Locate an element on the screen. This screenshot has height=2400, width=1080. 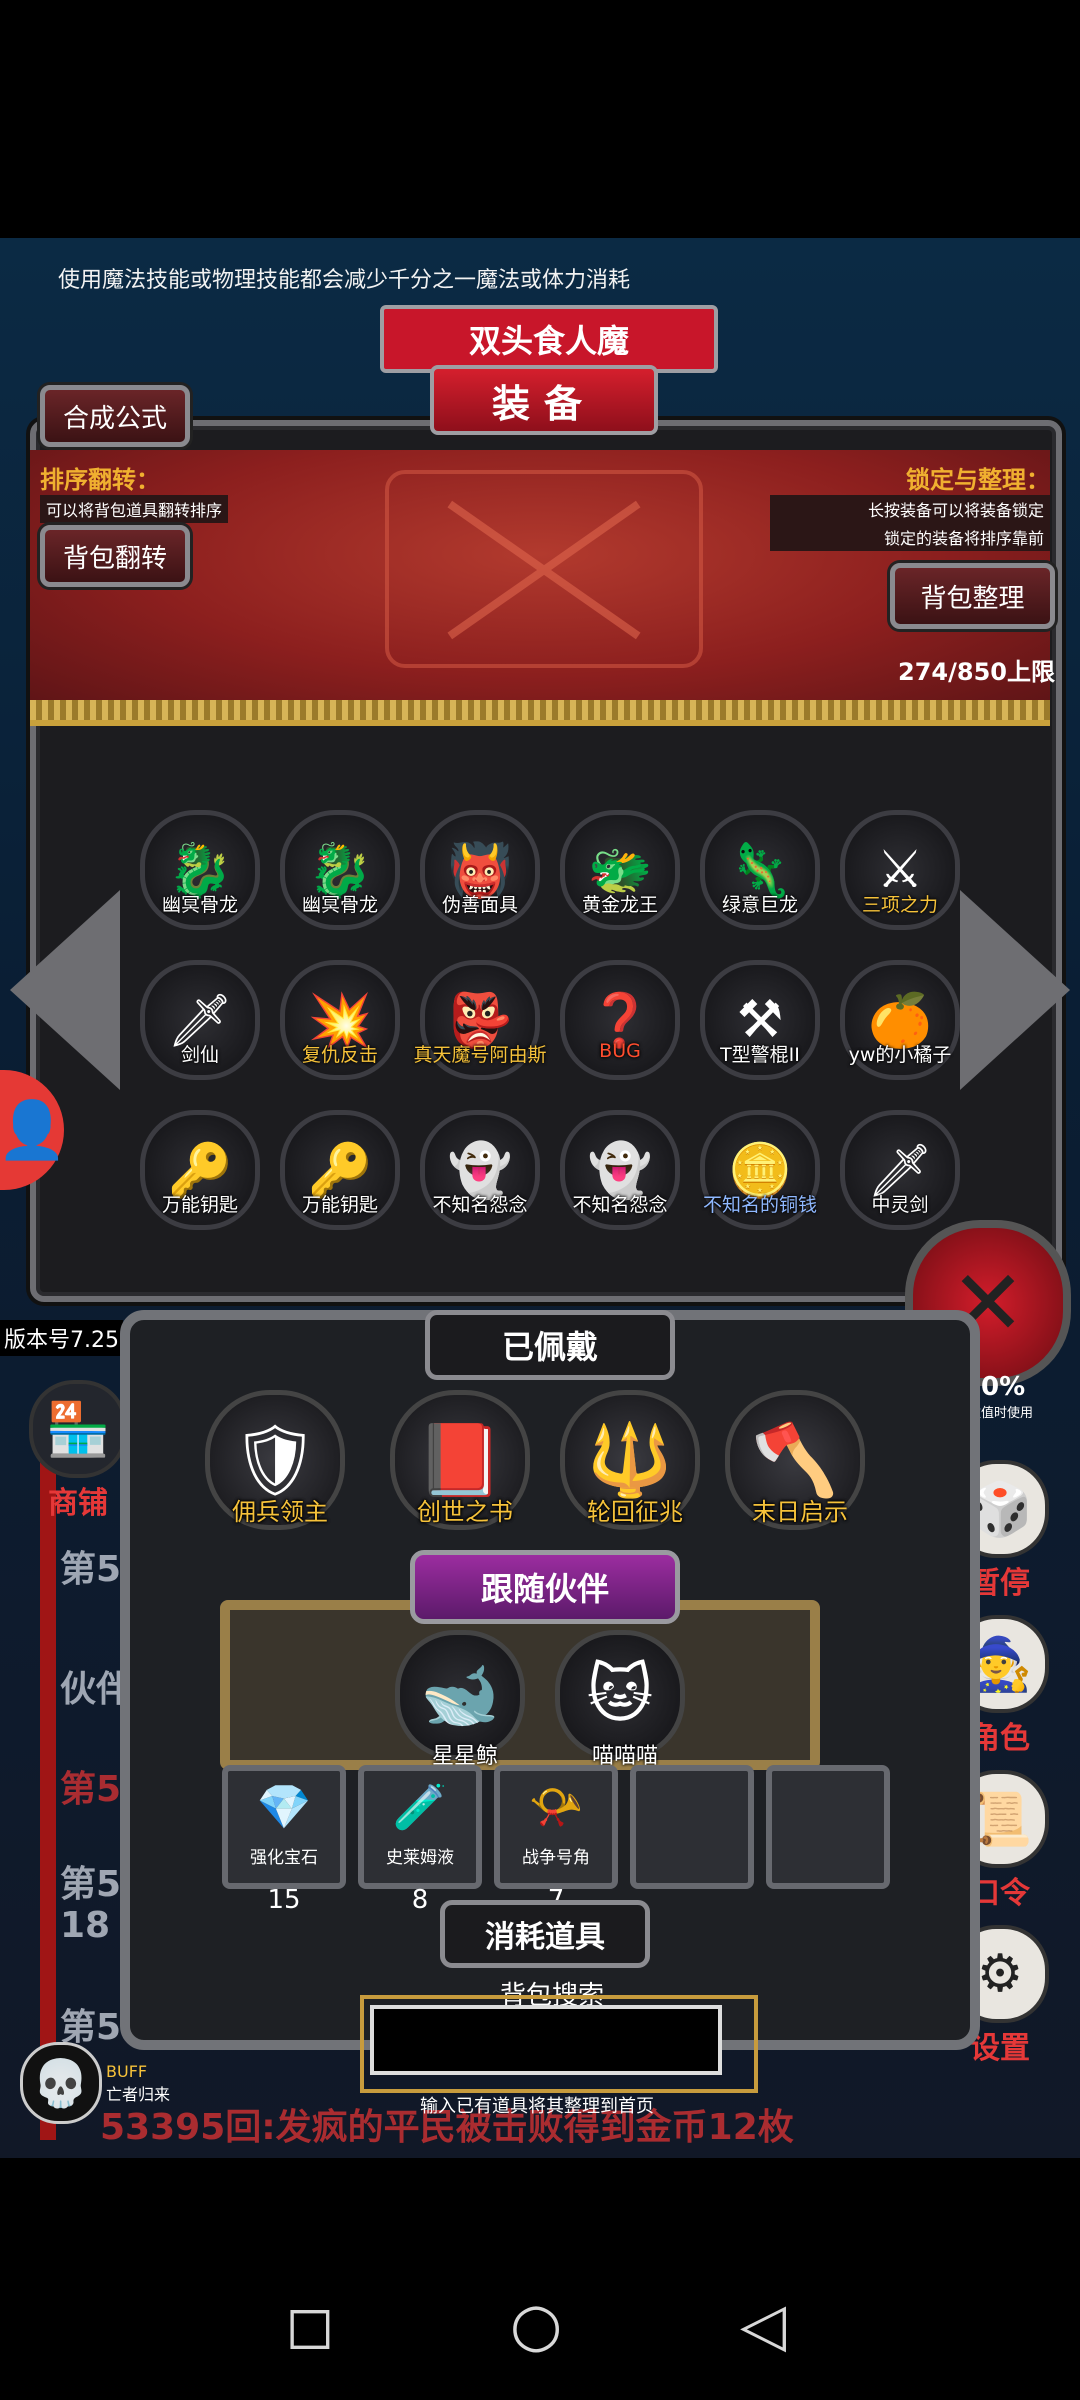
equipped-slot: 🔱 轮回征兆 is located at coordinates (635, 1465).